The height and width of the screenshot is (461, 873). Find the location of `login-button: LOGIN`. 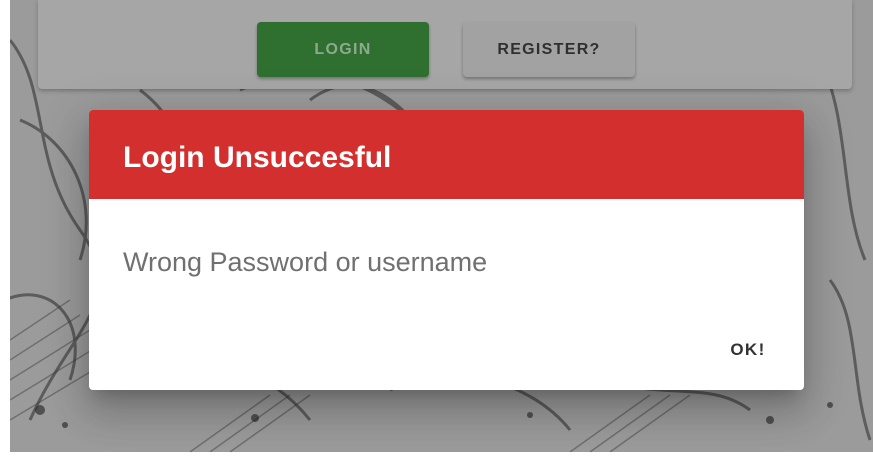

login-button: LOGIN is located at coordinates (343, 49).